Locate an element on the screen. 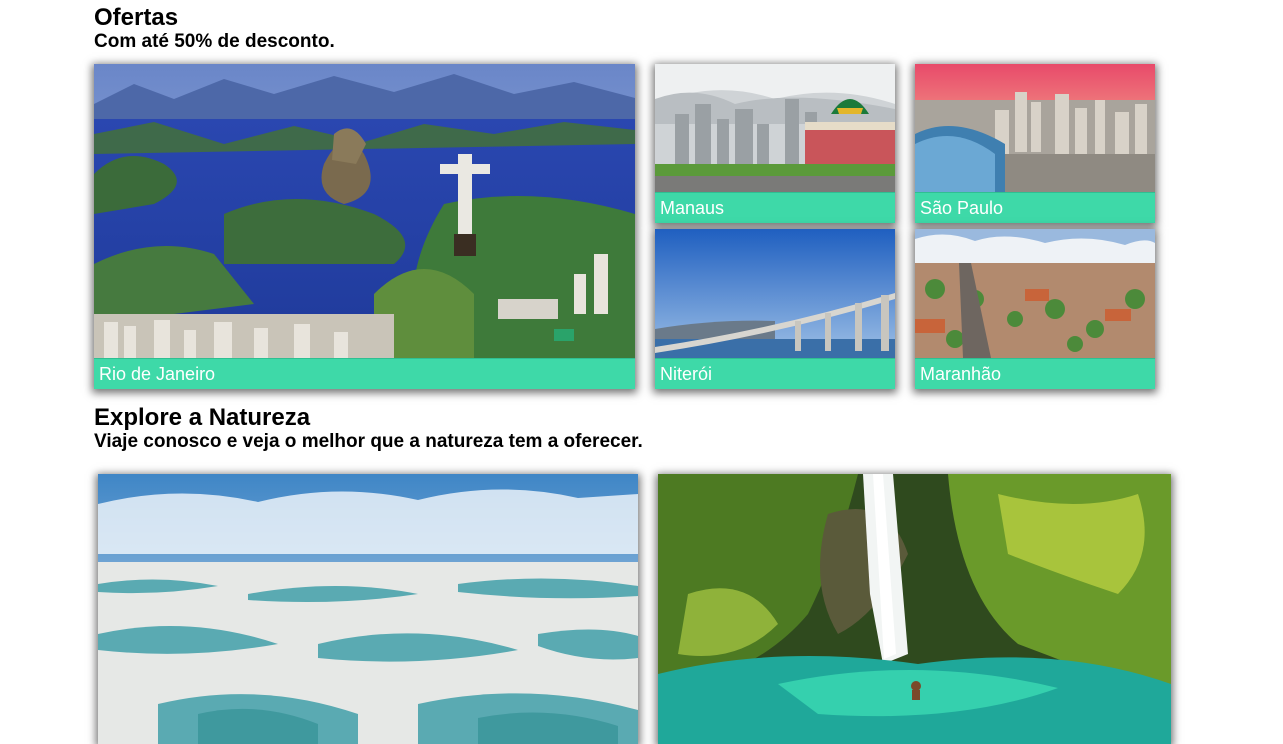  offer-card-label: Niterói is located at coordinates (775, 373).